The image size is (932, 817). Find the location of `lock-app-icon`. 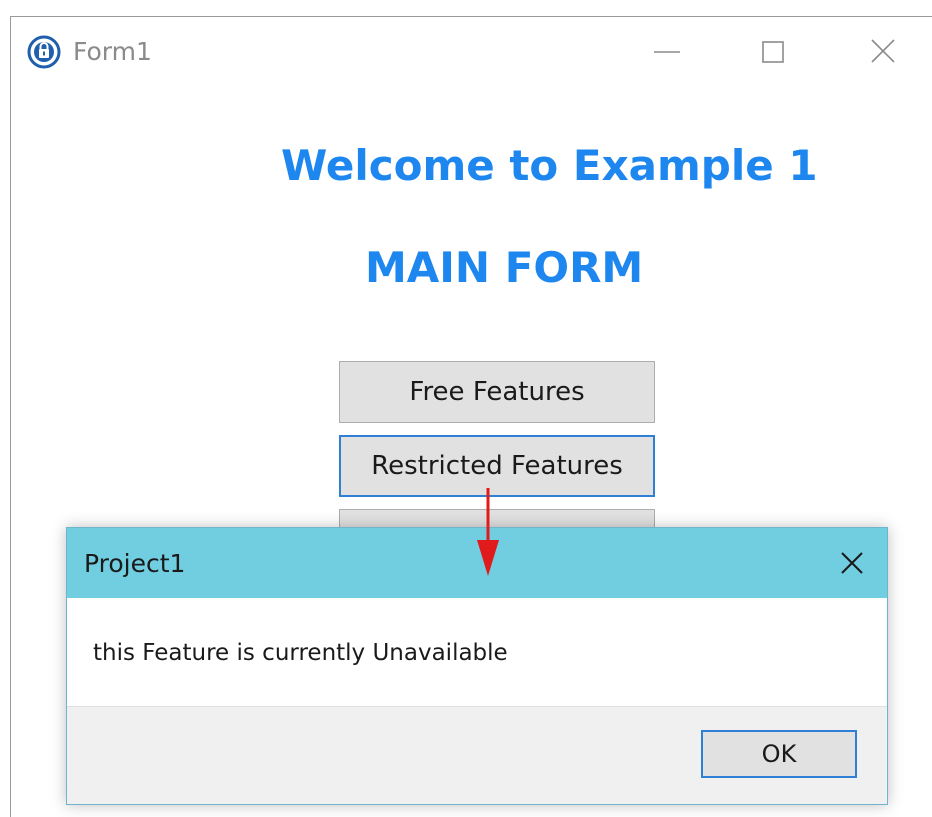

lock-app-icon is located at coordinates (44, 52).